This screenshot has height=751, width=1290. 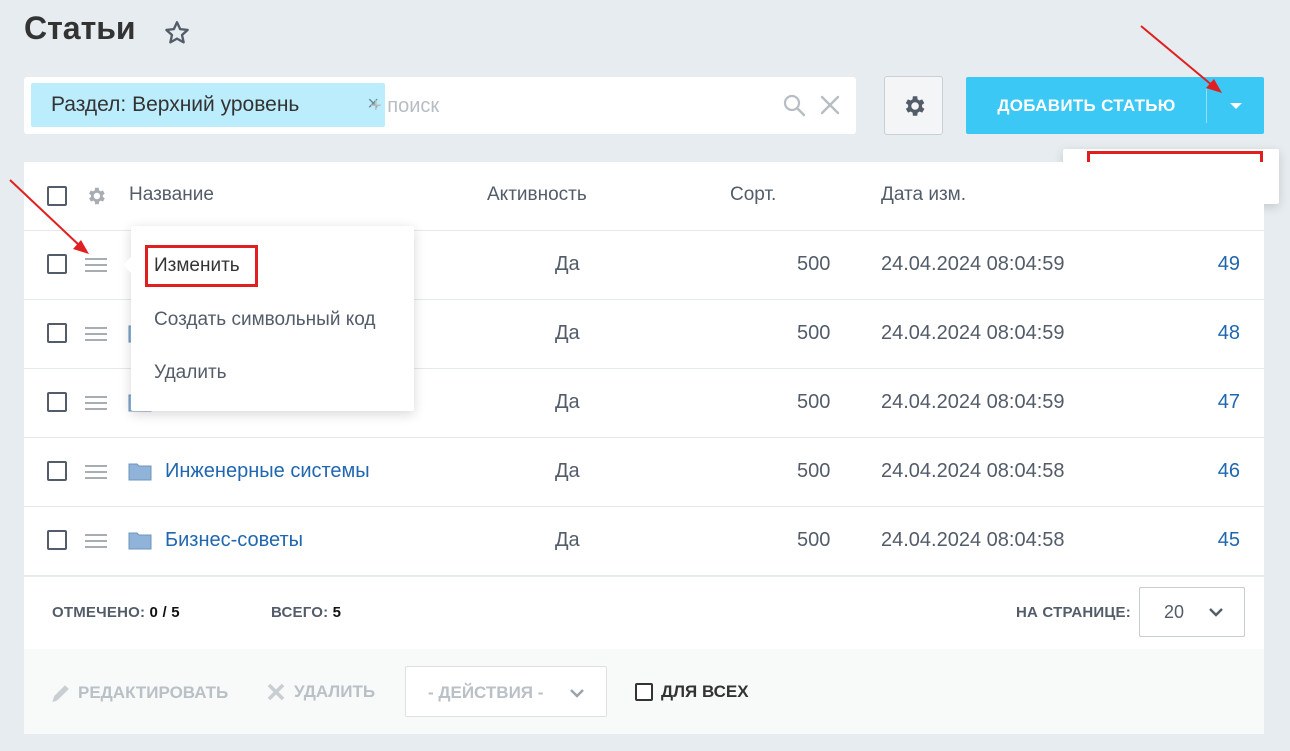 I want to click on actions-select-label: - ДЕЙСТВИЯ -, so click(x=486, y=692).